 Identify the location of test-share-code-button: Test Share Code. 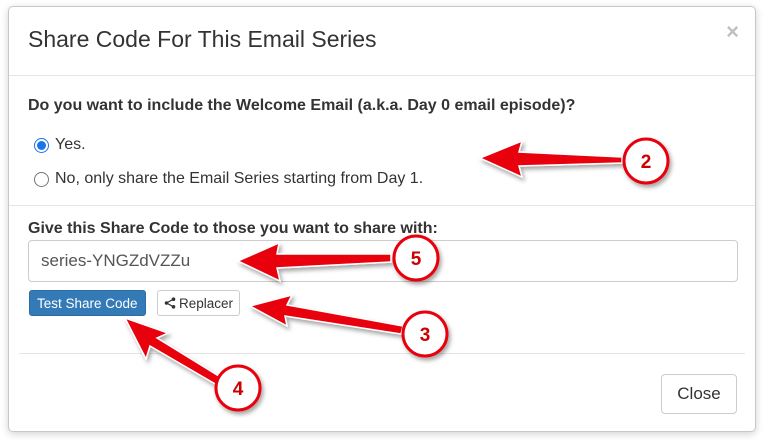
(87, 303).